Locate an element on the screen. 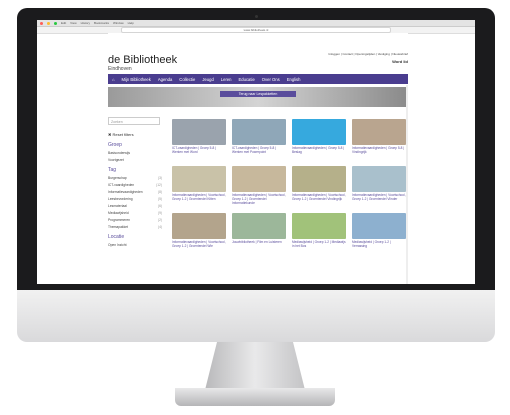  nav-item: Jeugd is located at coordinates (207, 79).